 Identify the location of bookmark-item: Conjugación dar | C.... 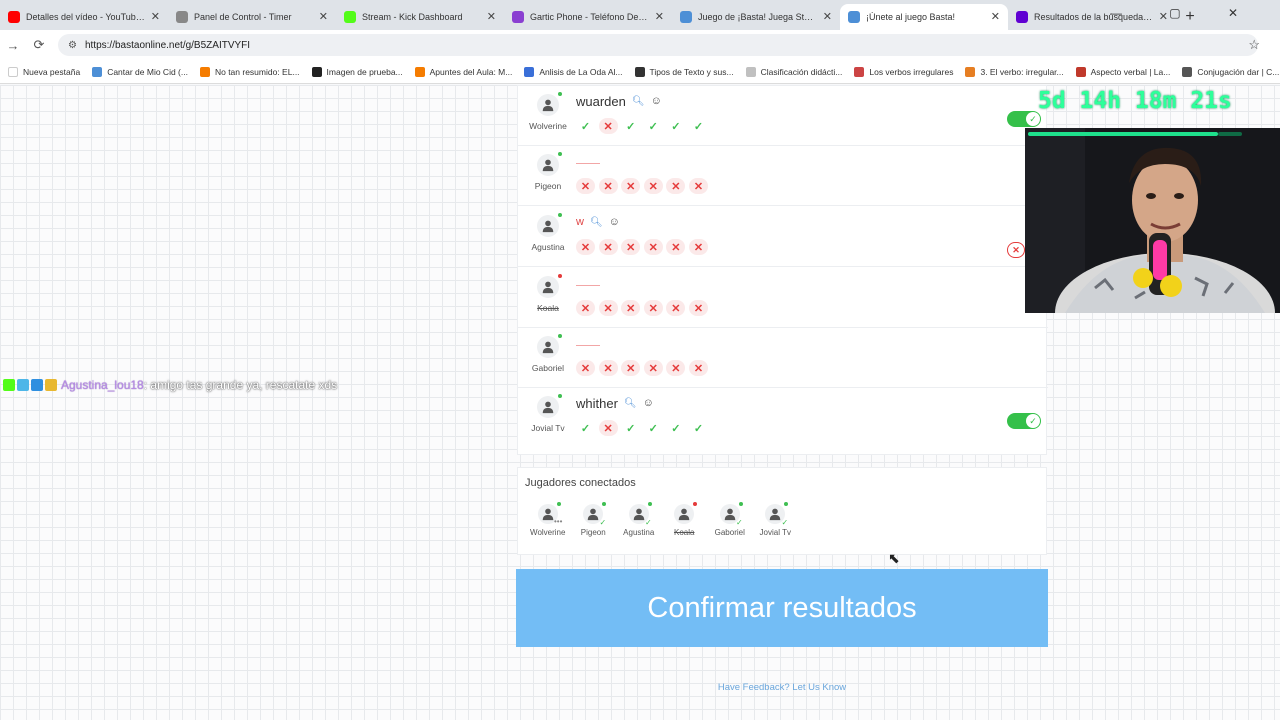
(1230, 71).